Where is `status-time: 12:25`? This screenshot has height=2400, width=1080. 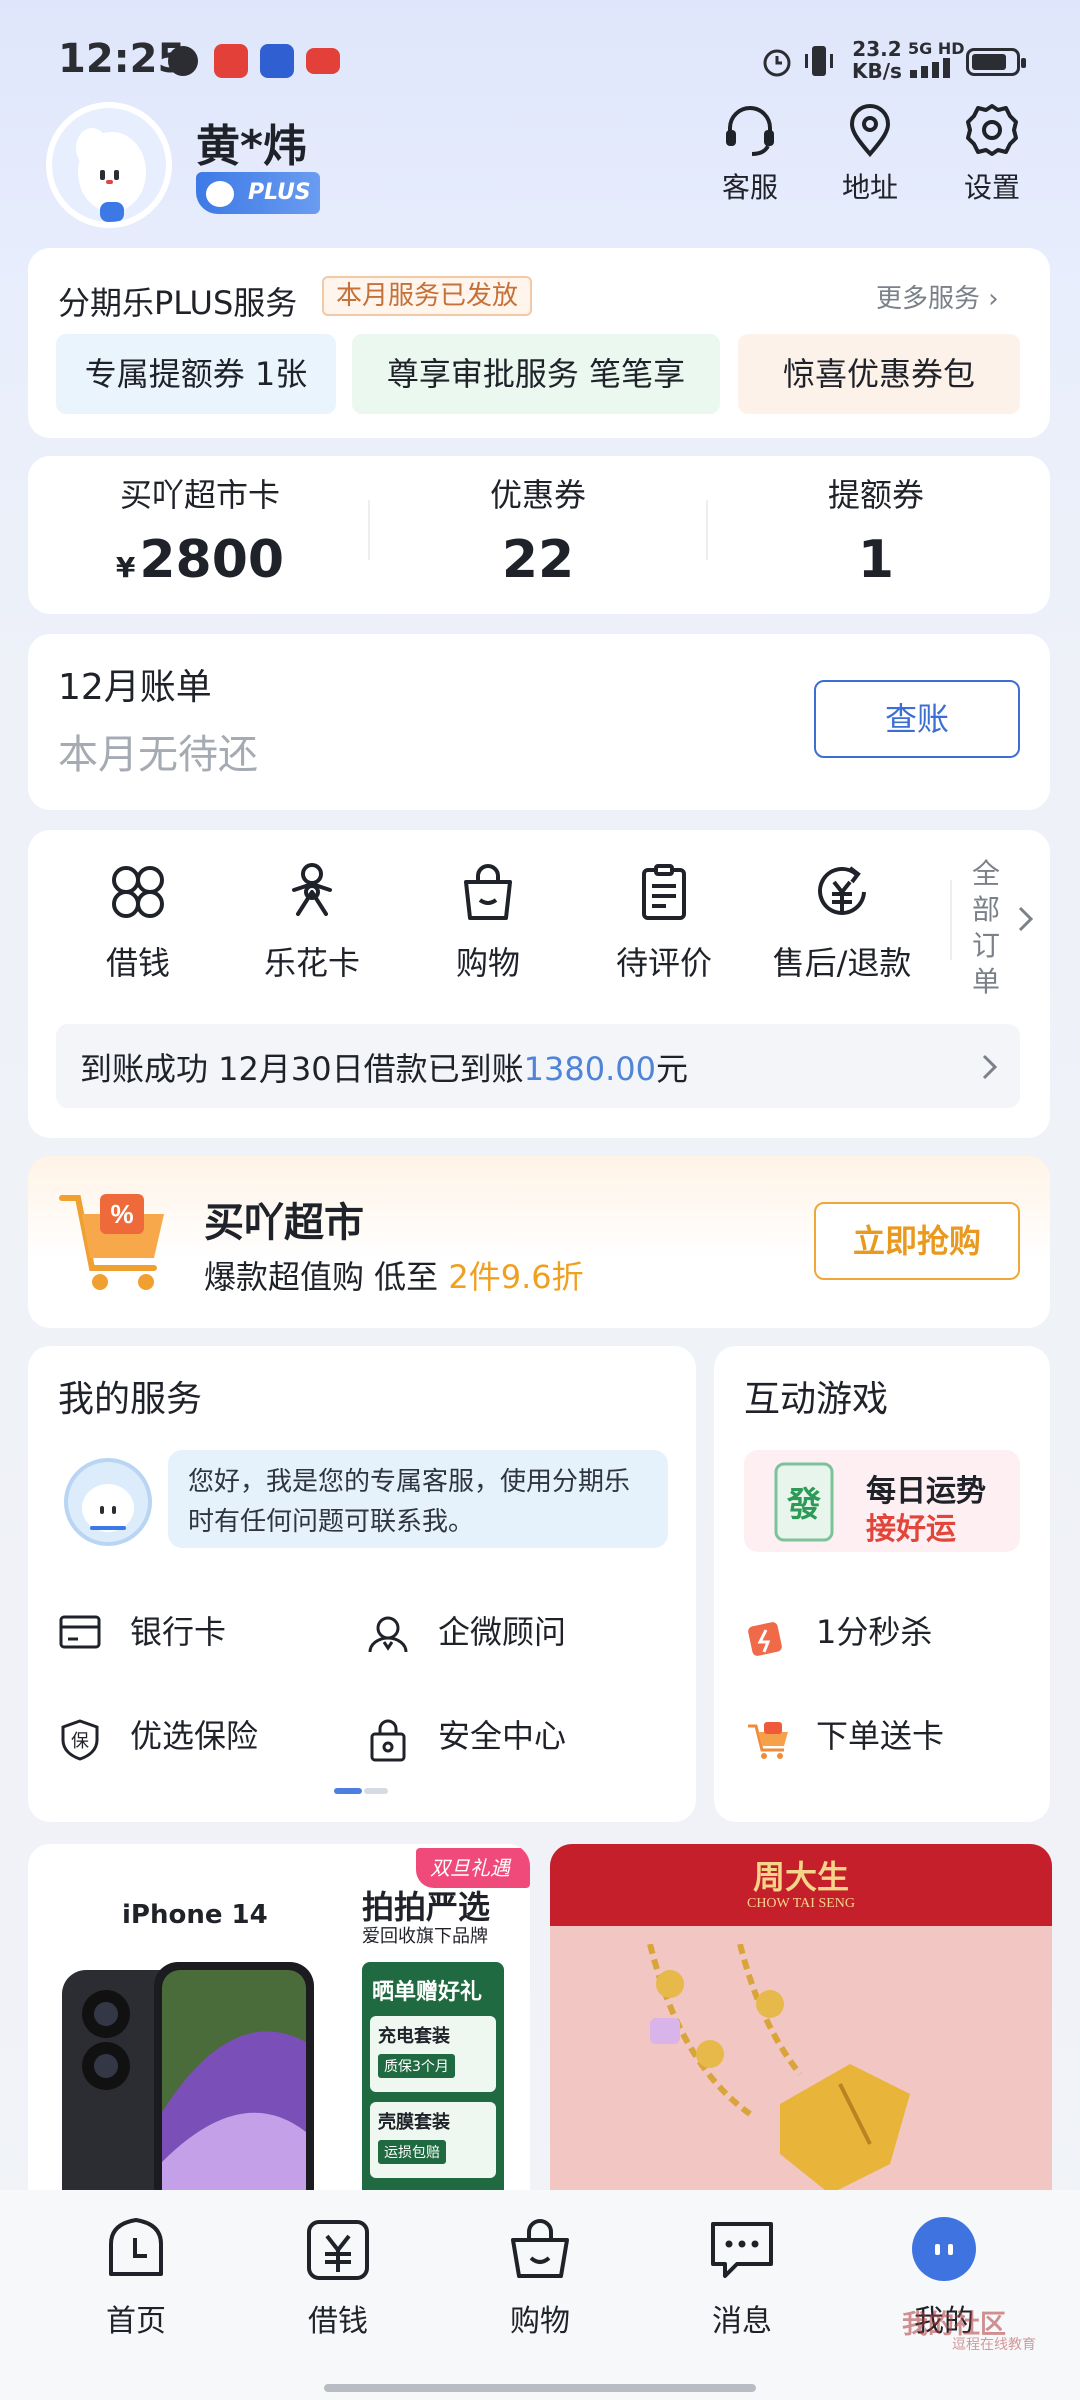 status-time: 12:25 is located at coordinates (122, 59).